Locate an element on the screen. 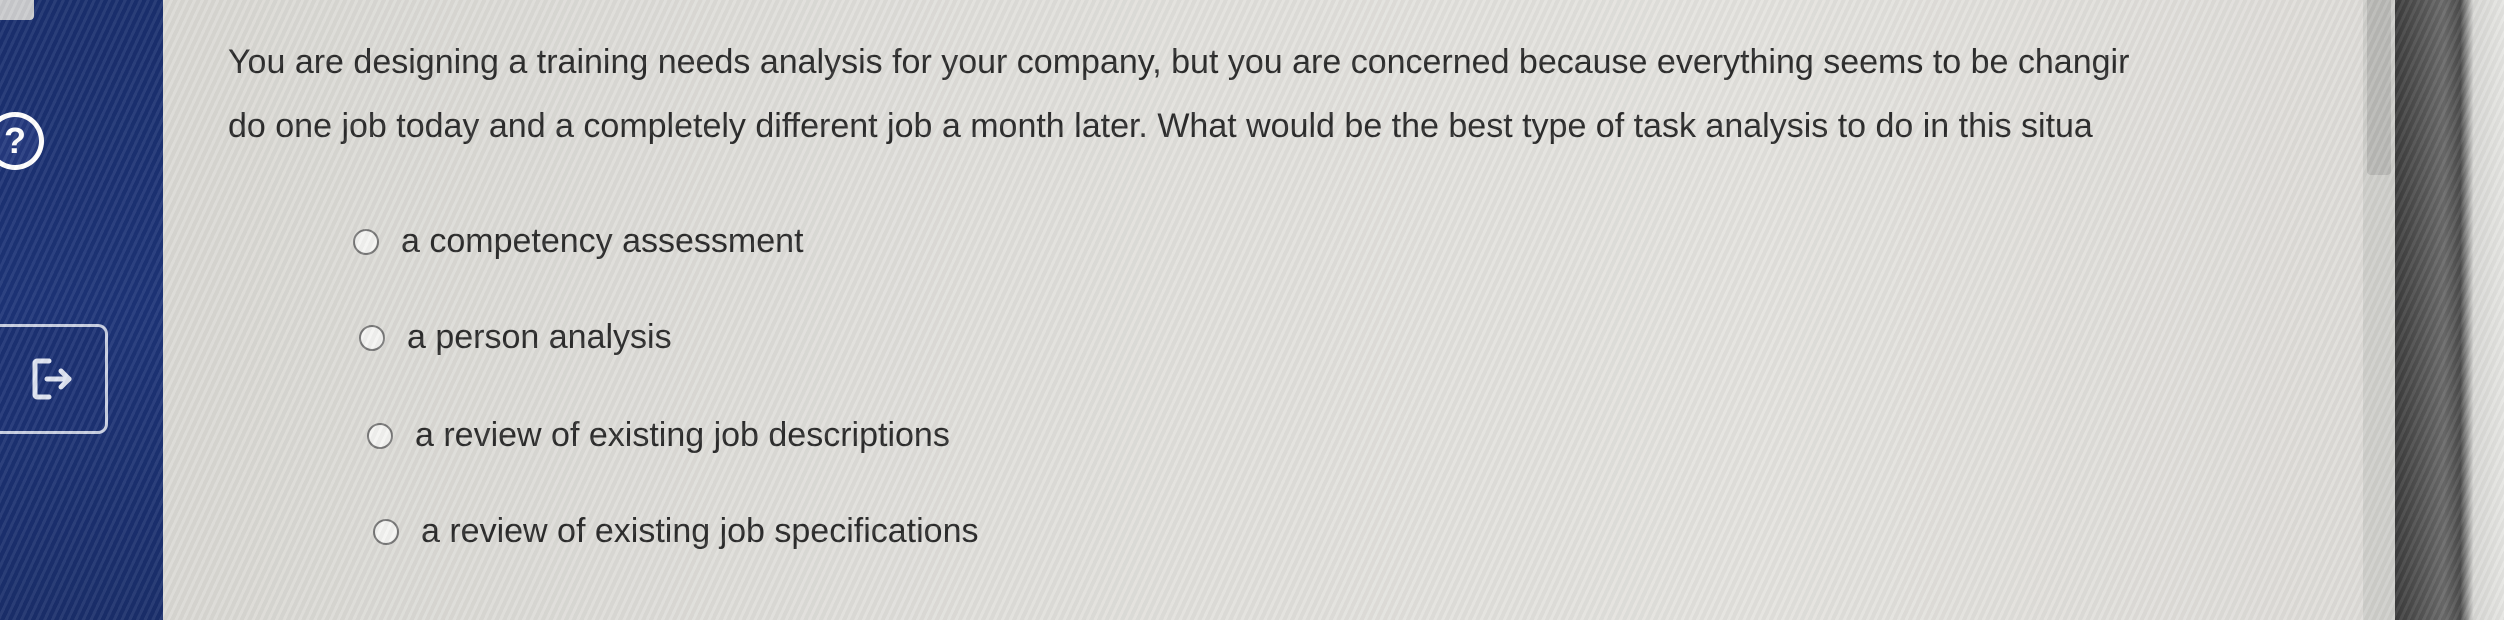  help-symbol: ? is located at coordinates (15, 140).